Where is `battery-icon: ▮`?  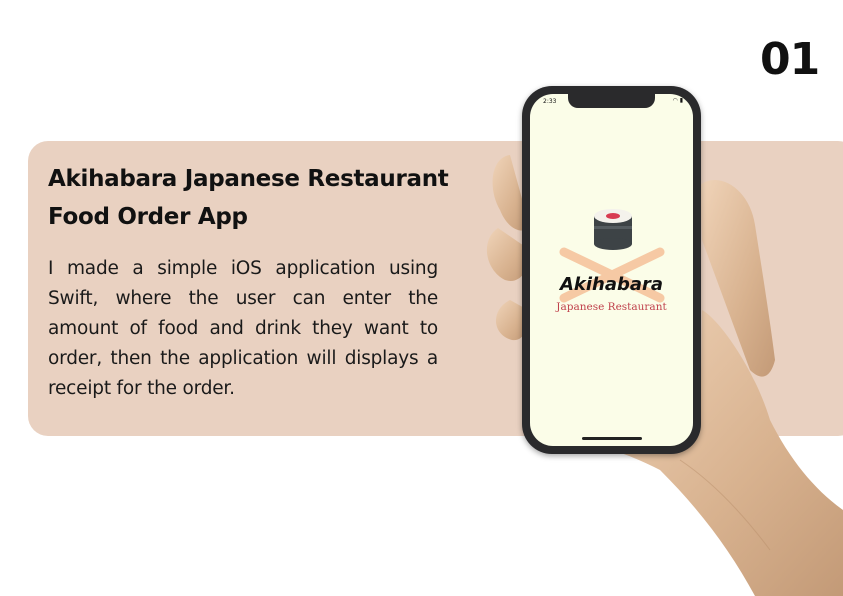 battery-icon: ▮ is located at coordinates (681, 100).